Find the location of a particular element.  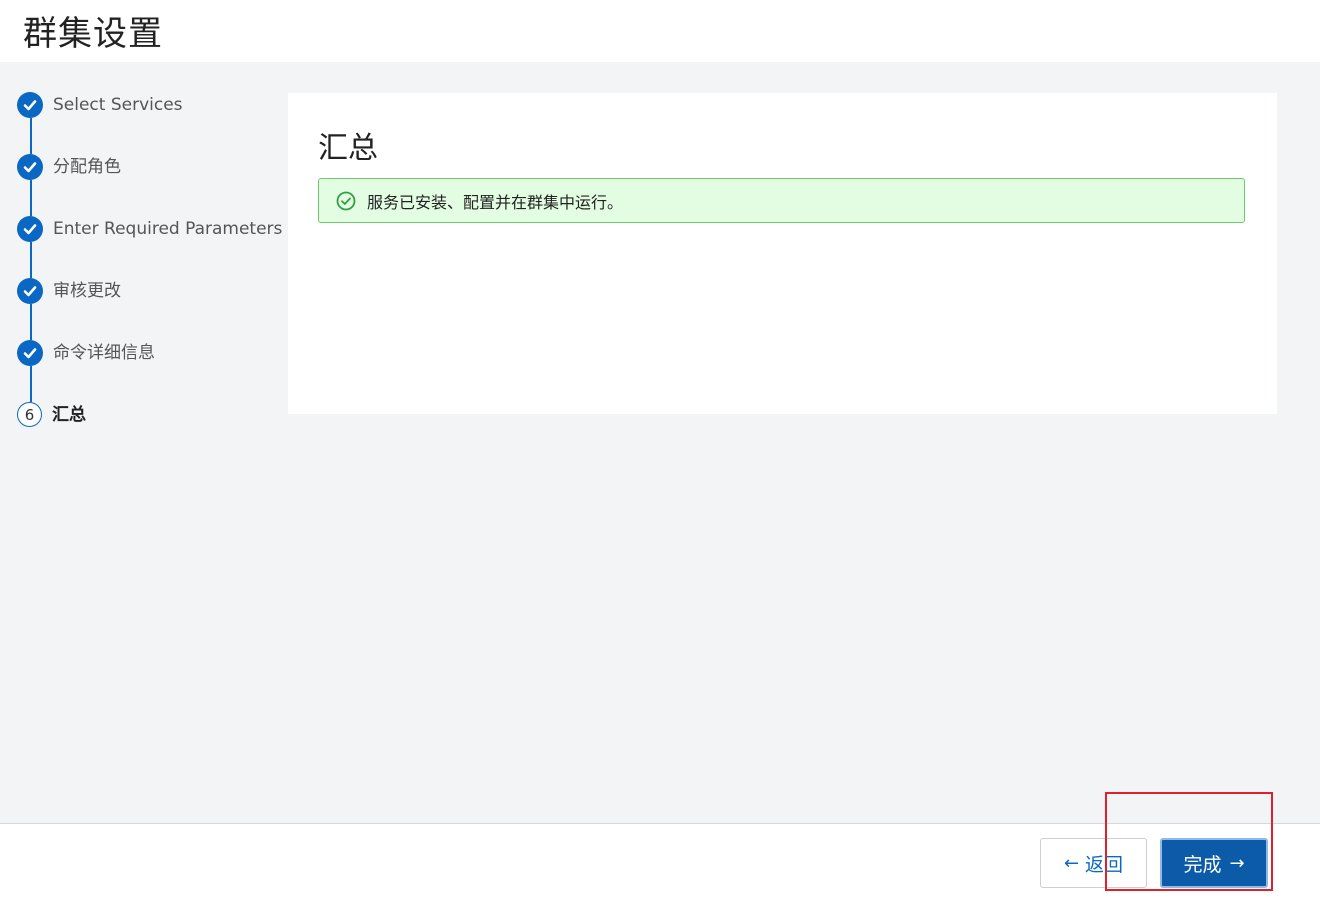

finish-button-label: 完成 is located at coordinates (1202, 864).